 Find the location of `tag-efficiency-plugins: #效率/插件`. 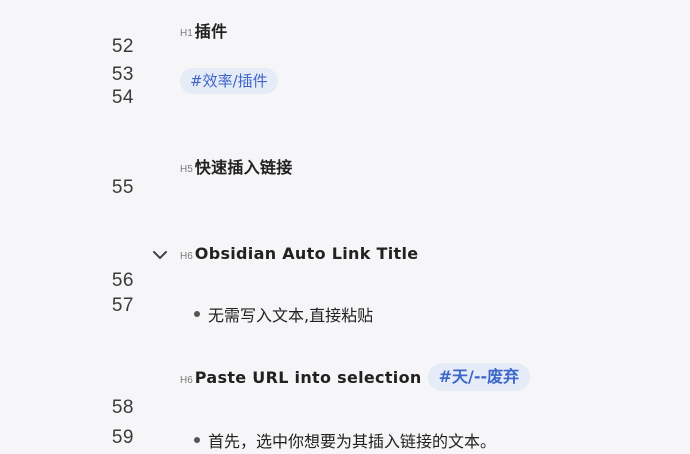

tag-efficiency-plugins: #效率/插件 is located at coordinates (229, 81).